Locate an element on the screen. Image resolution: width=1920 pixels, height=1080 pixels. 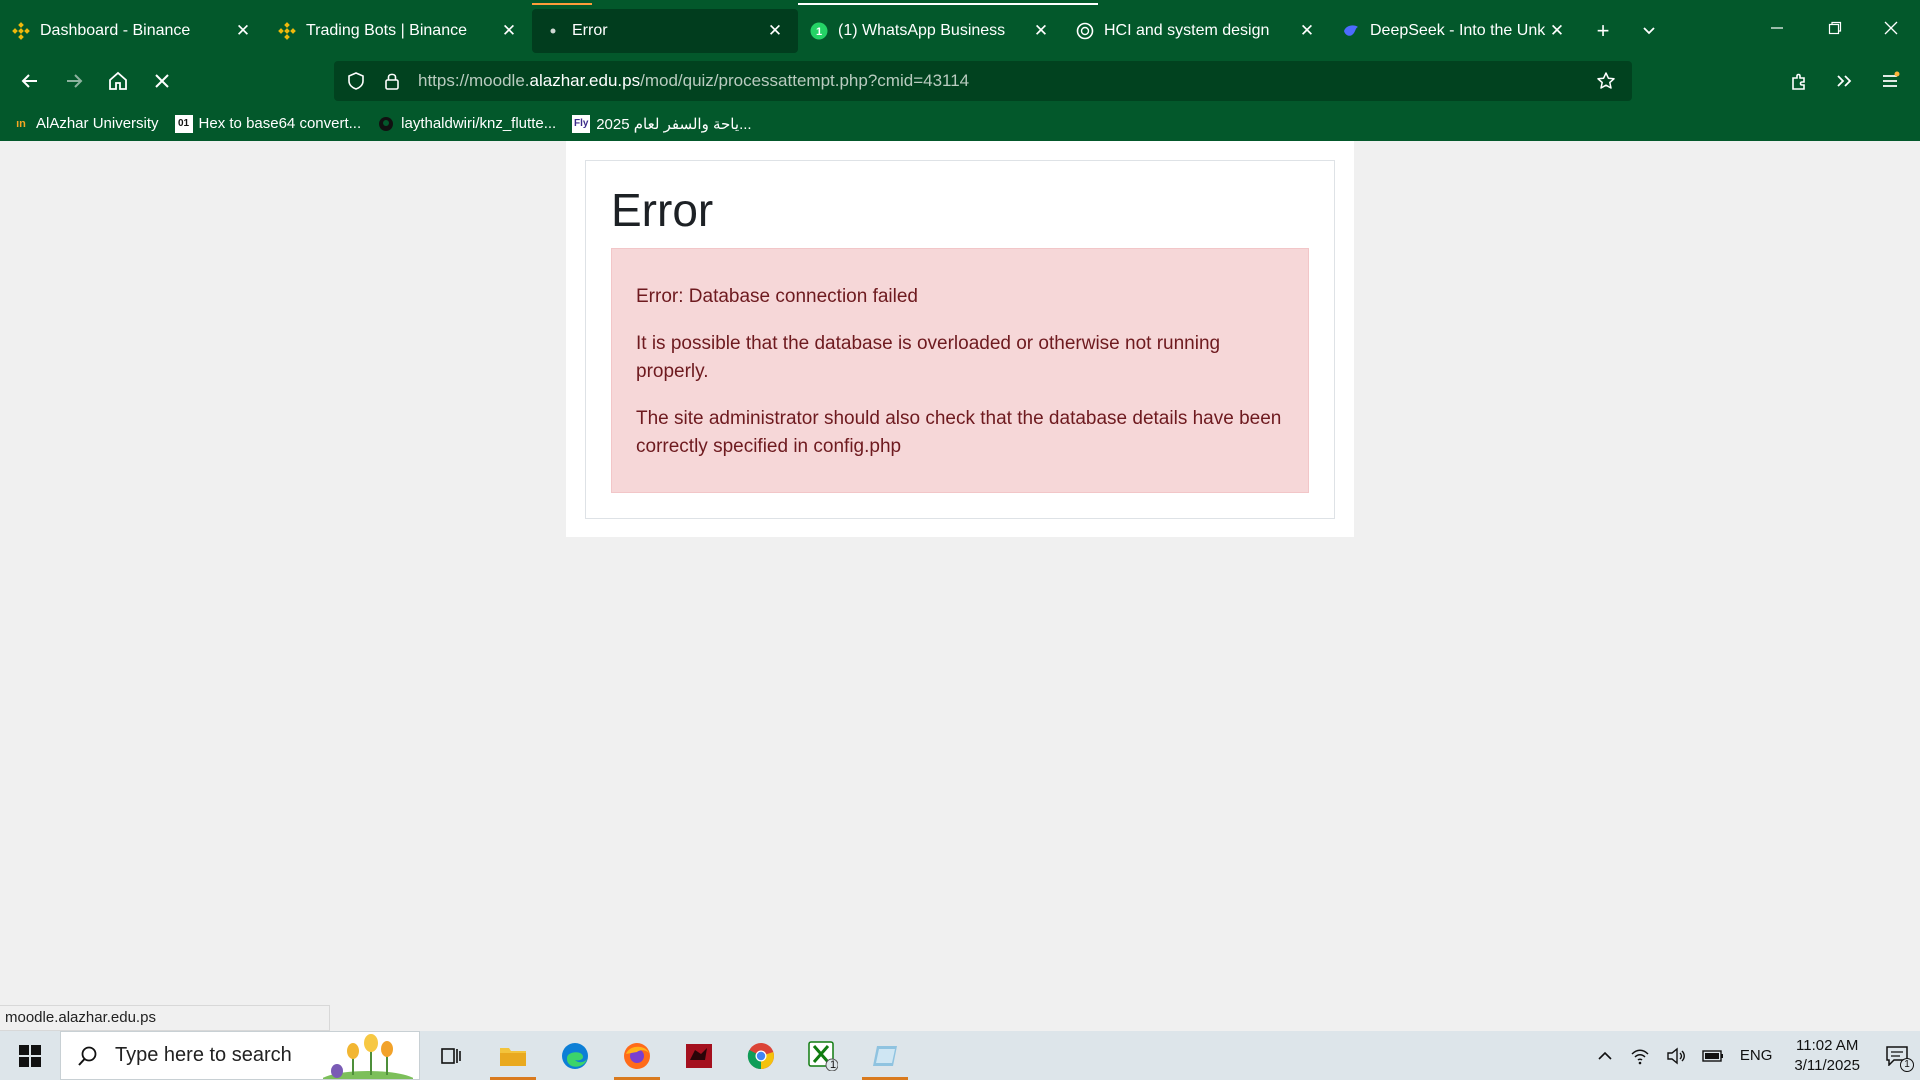
stop-loading-button is located at coordinates (162, 81).